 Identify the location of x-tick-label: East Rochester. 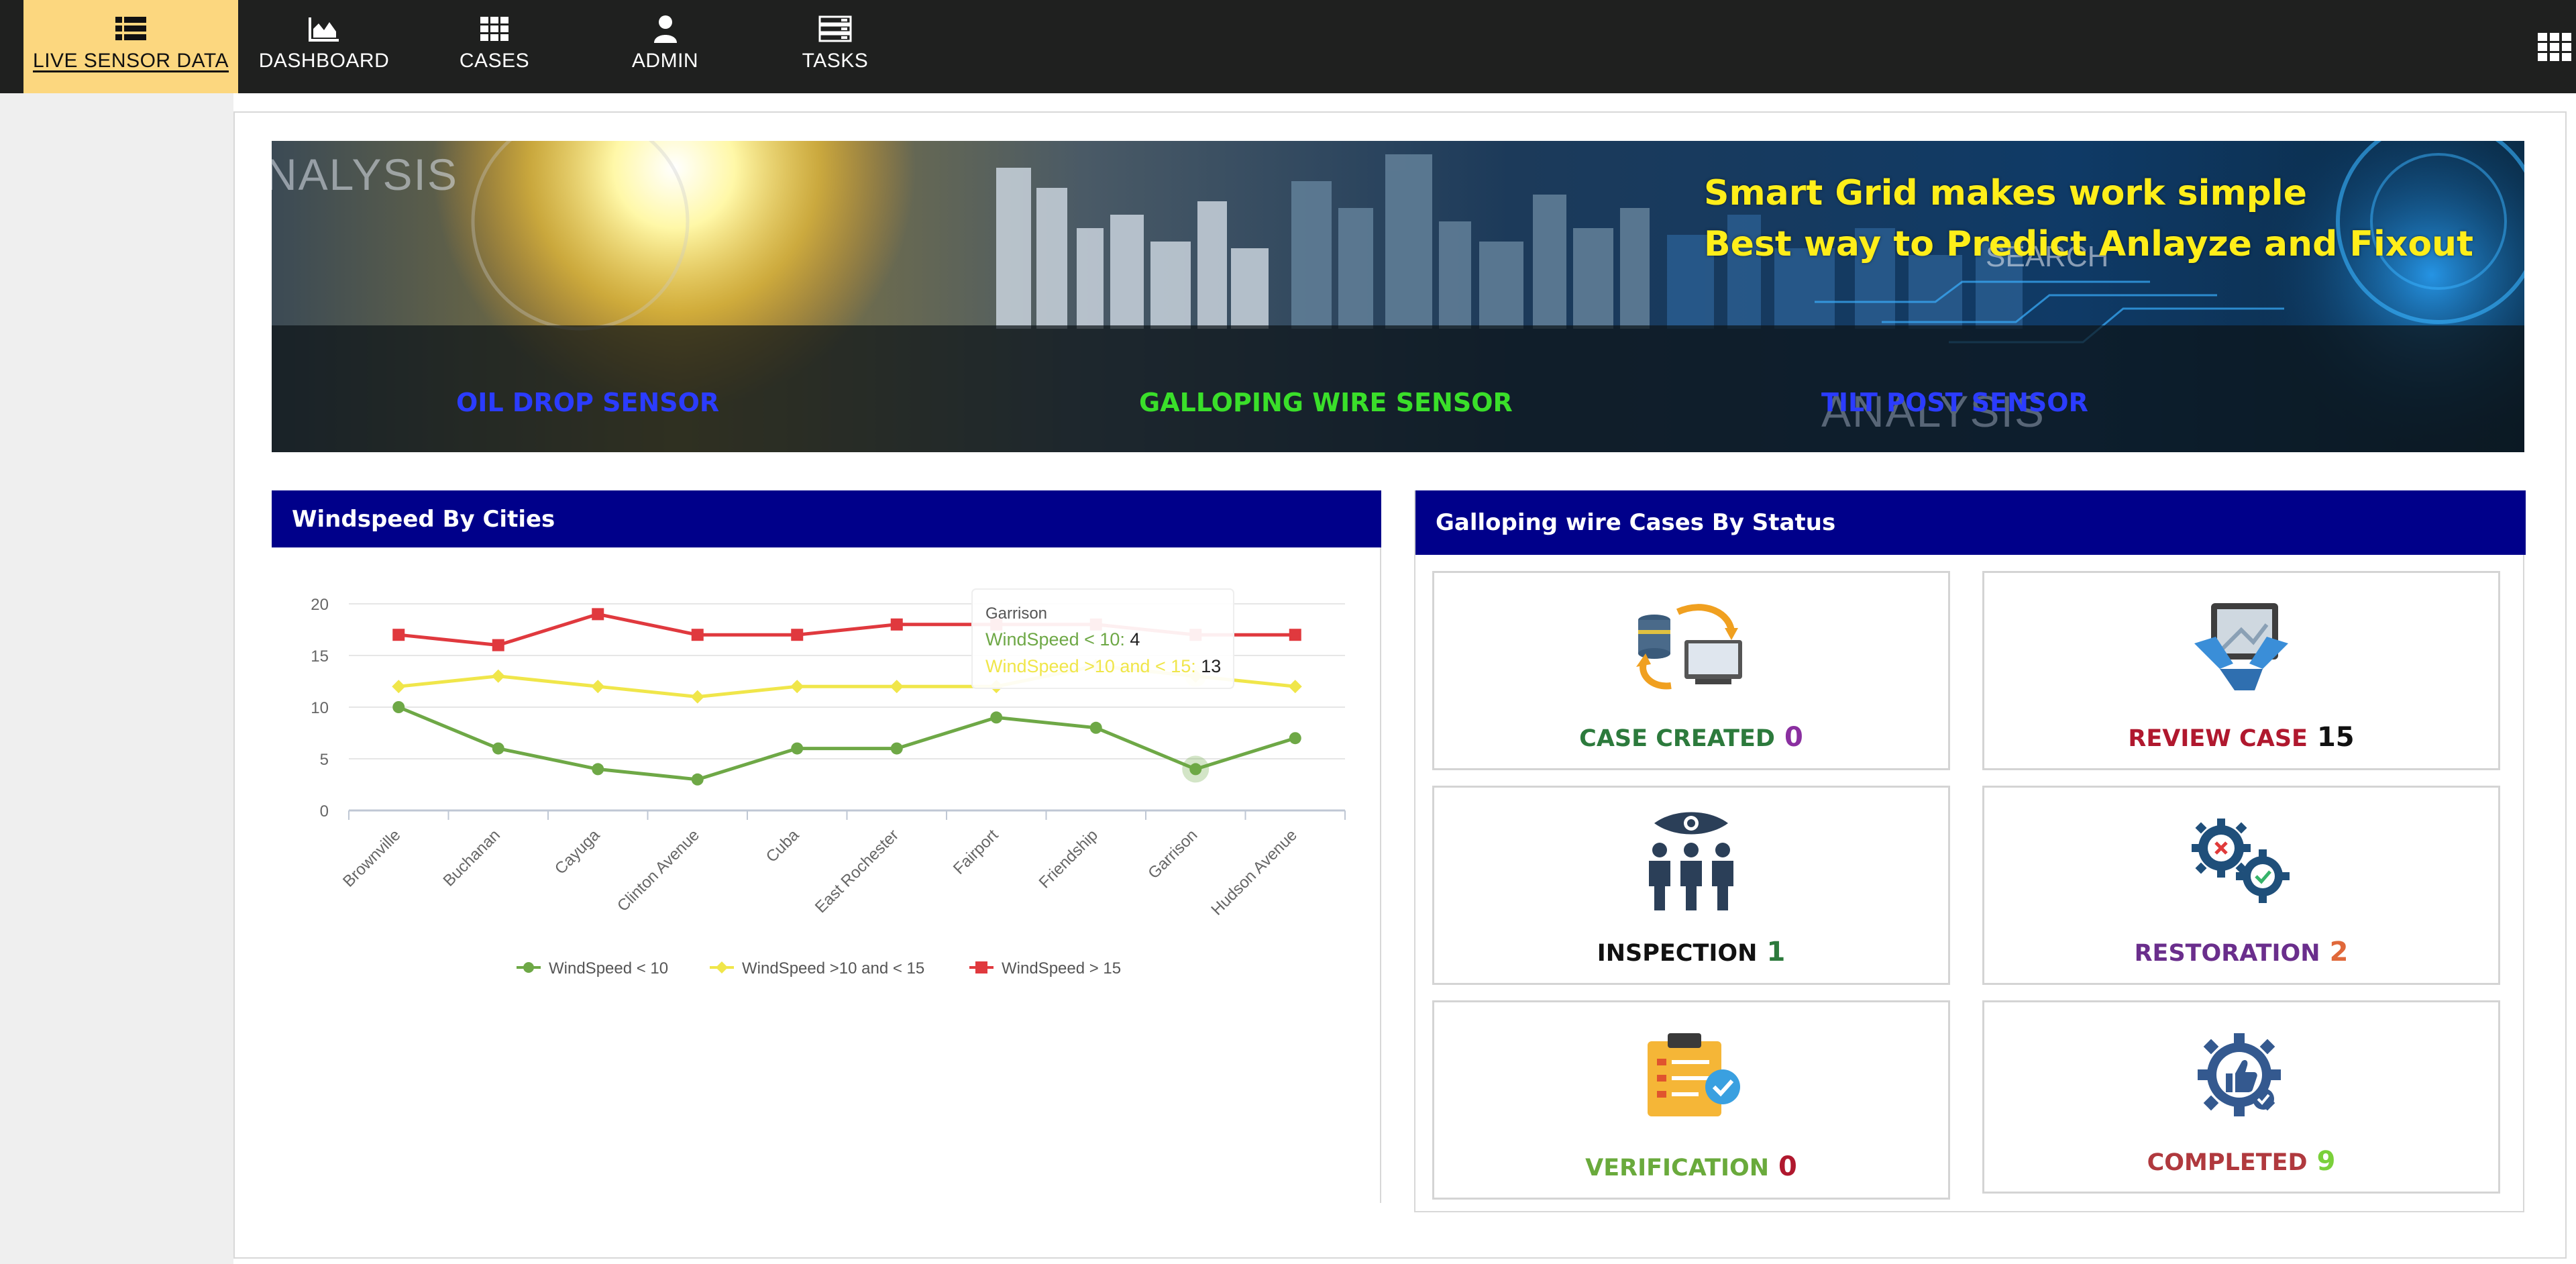
(857, 871).